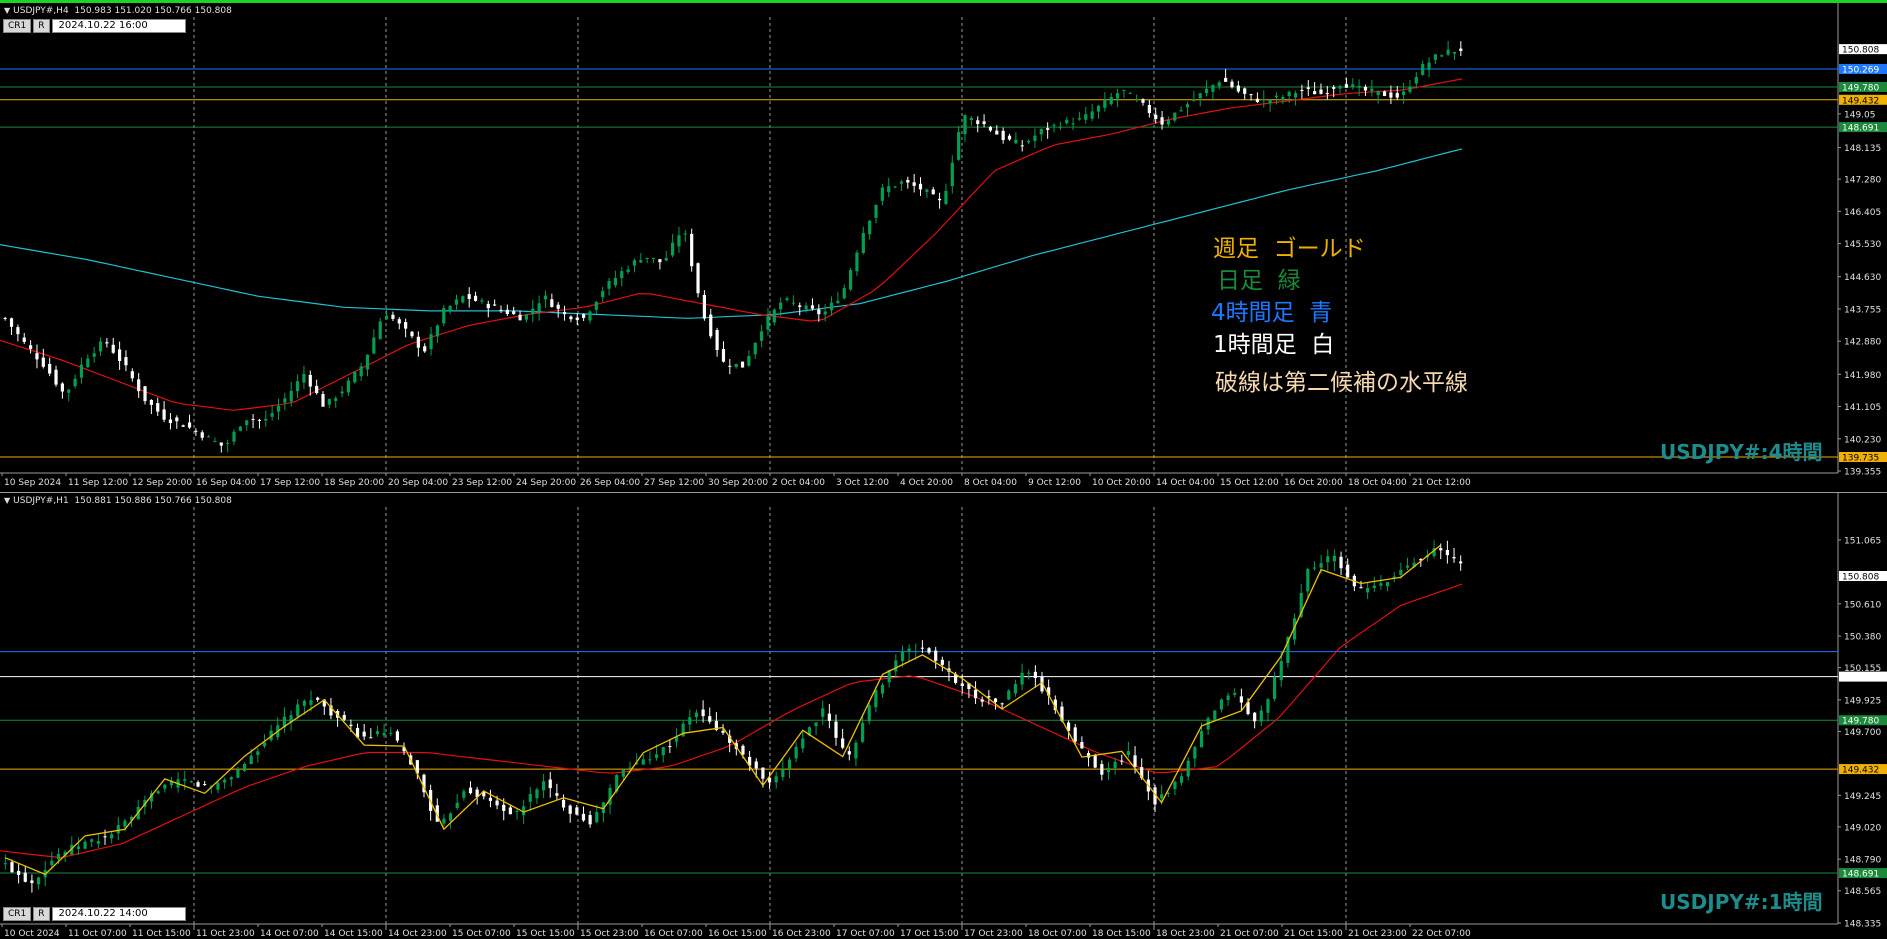  What do you see at coordinates (610, 483) in the screenshot?
I see `x-tick-label: 26 Sep 04:00` at bounding box center [610, 483].